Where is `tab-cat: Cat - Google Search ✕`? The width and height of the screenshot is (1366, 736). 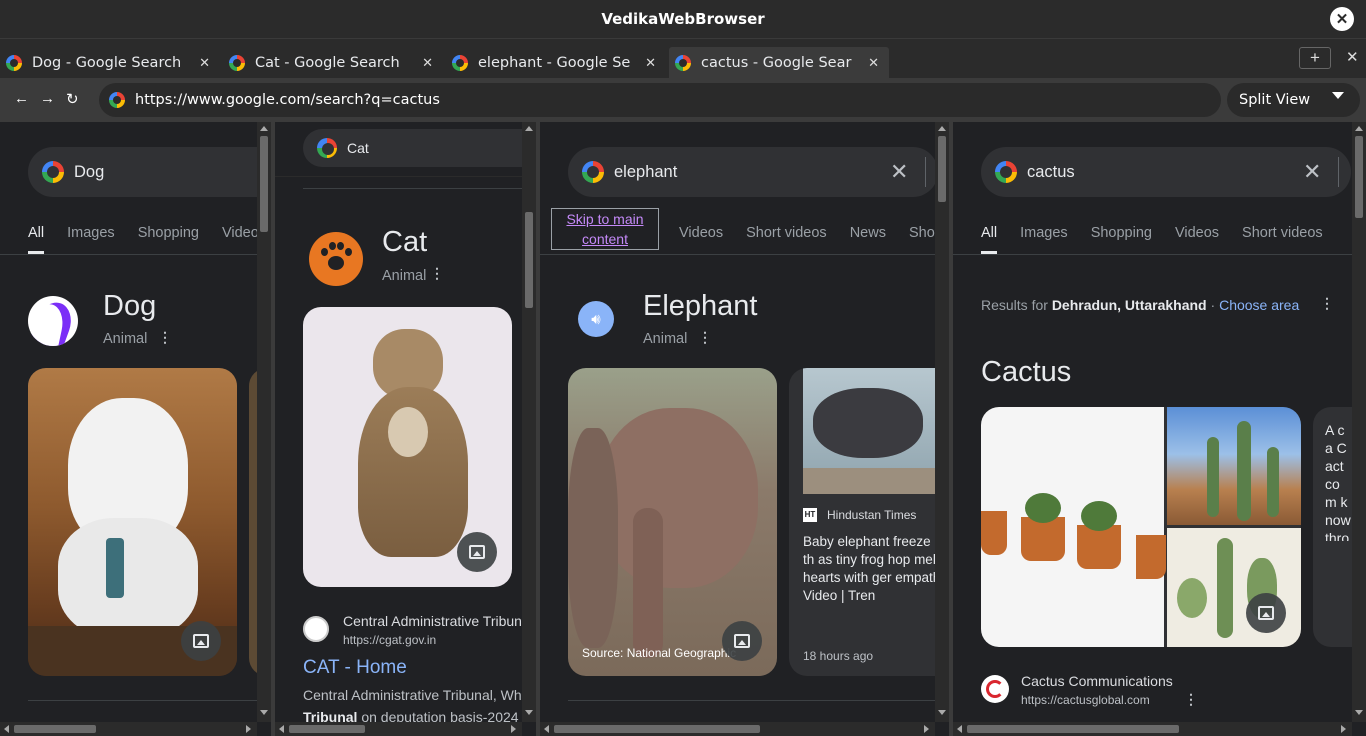 tab-cat: Cat - Google Search ✕ is located at coordinates (333, 62).